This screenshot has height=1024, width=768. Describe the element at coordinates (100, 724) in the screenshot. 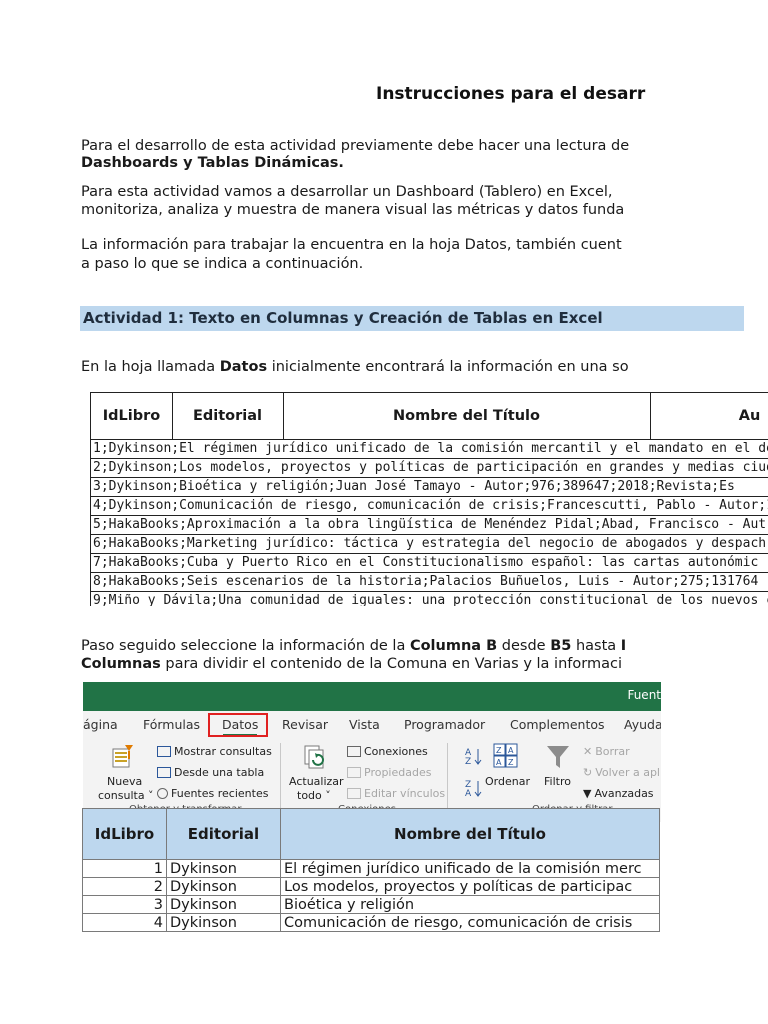

I see `tab-pagina: ágina` at that location.